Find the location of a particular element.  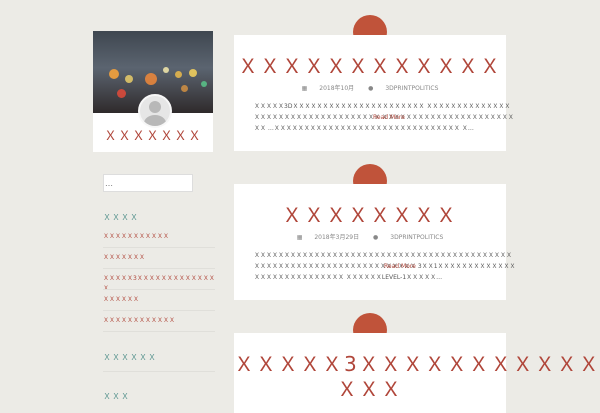

post-title: ＸＸＸＸＸＸＸＸ is located at coordinates (370, 213).